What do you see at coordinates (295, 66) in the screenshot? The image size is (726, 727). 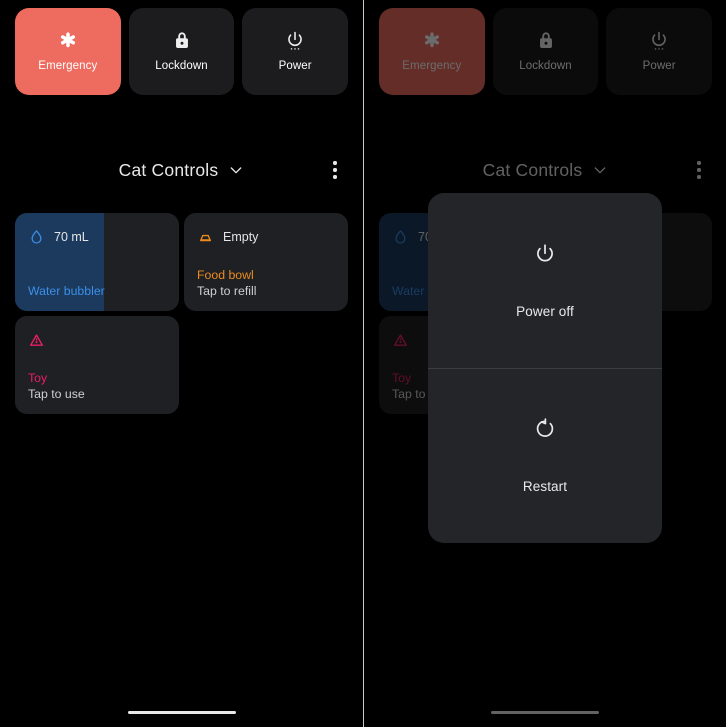 I see `quick-action-label: Power` at bounding box center [295, 66].